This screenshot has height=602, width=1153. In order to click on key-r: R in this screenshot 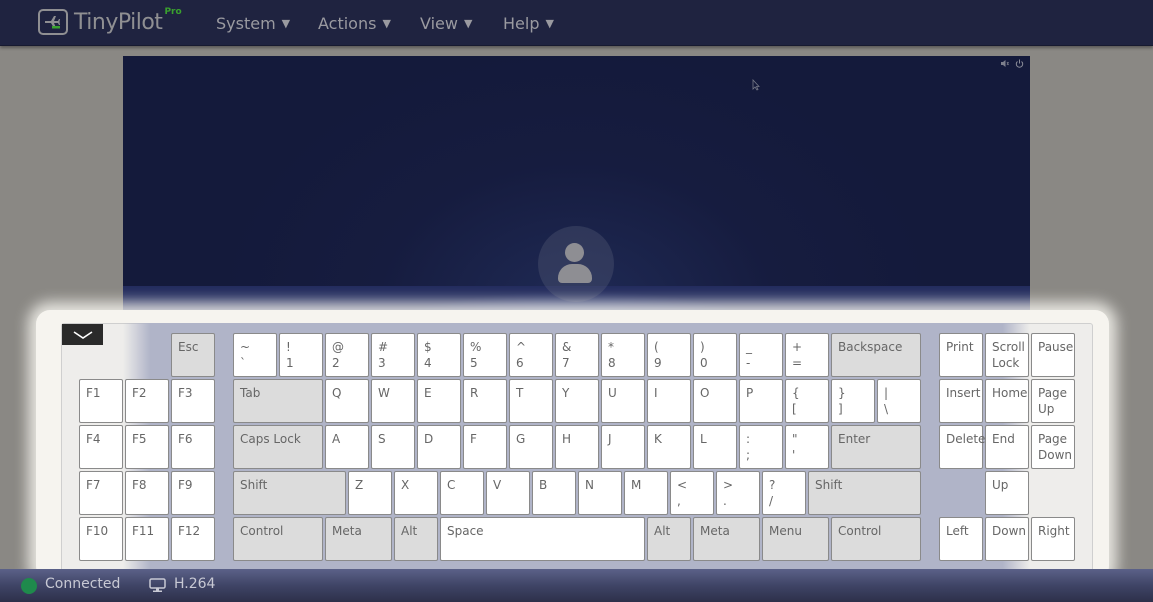, I will do `click(485, 401)`.